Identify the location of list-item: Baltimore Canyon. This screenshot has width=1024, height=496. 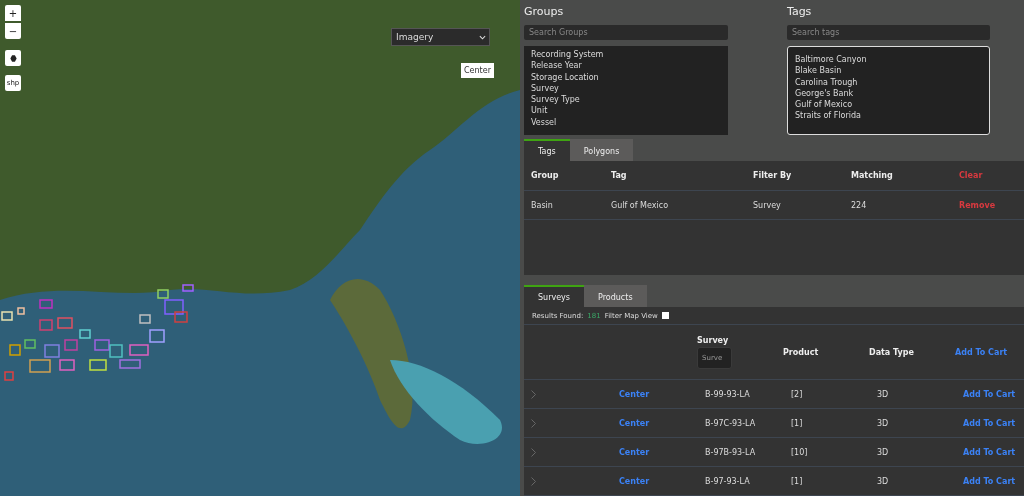
(888, 60).